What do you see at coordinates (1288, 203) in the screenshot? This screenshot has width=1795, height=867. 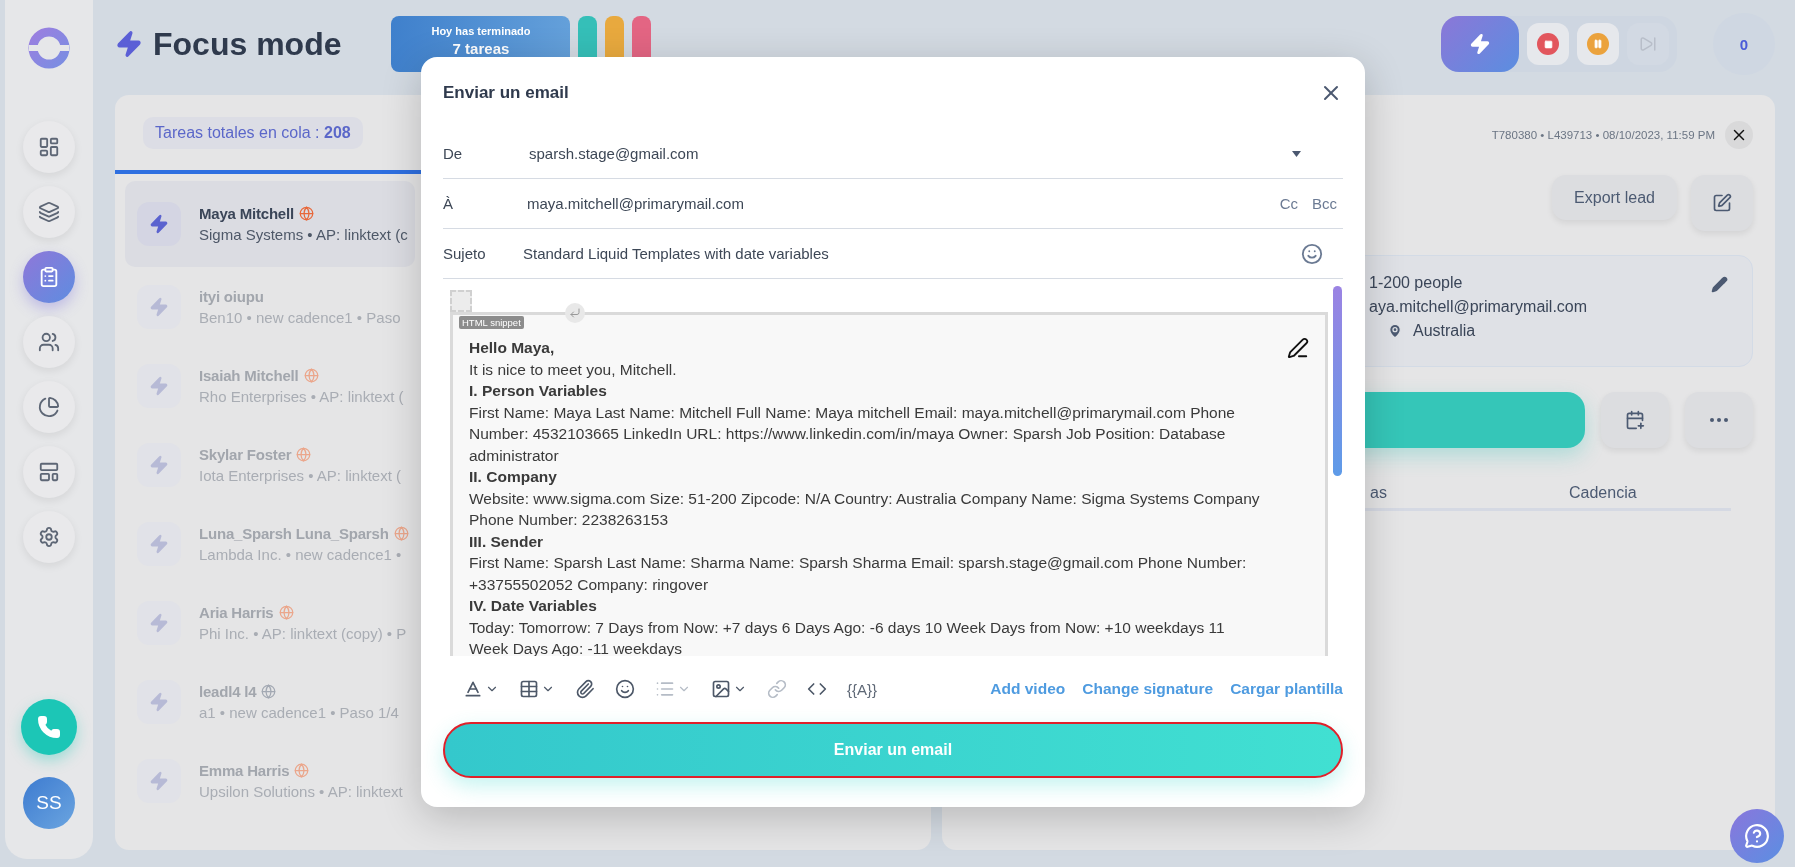 I see `recipient-toggle: Cc` at bounding box center [1288, 203].